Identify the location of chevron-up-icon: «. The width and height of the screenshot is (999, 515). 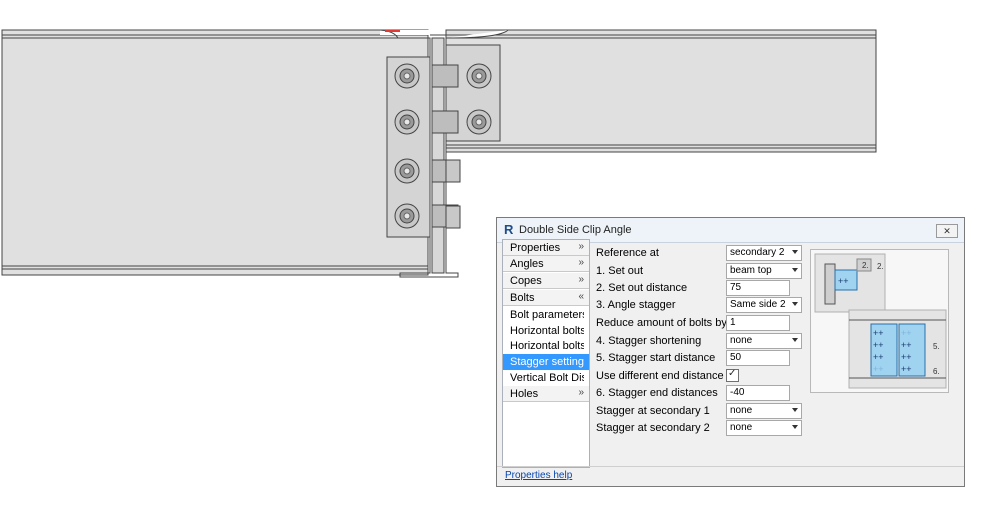
(581, 296).